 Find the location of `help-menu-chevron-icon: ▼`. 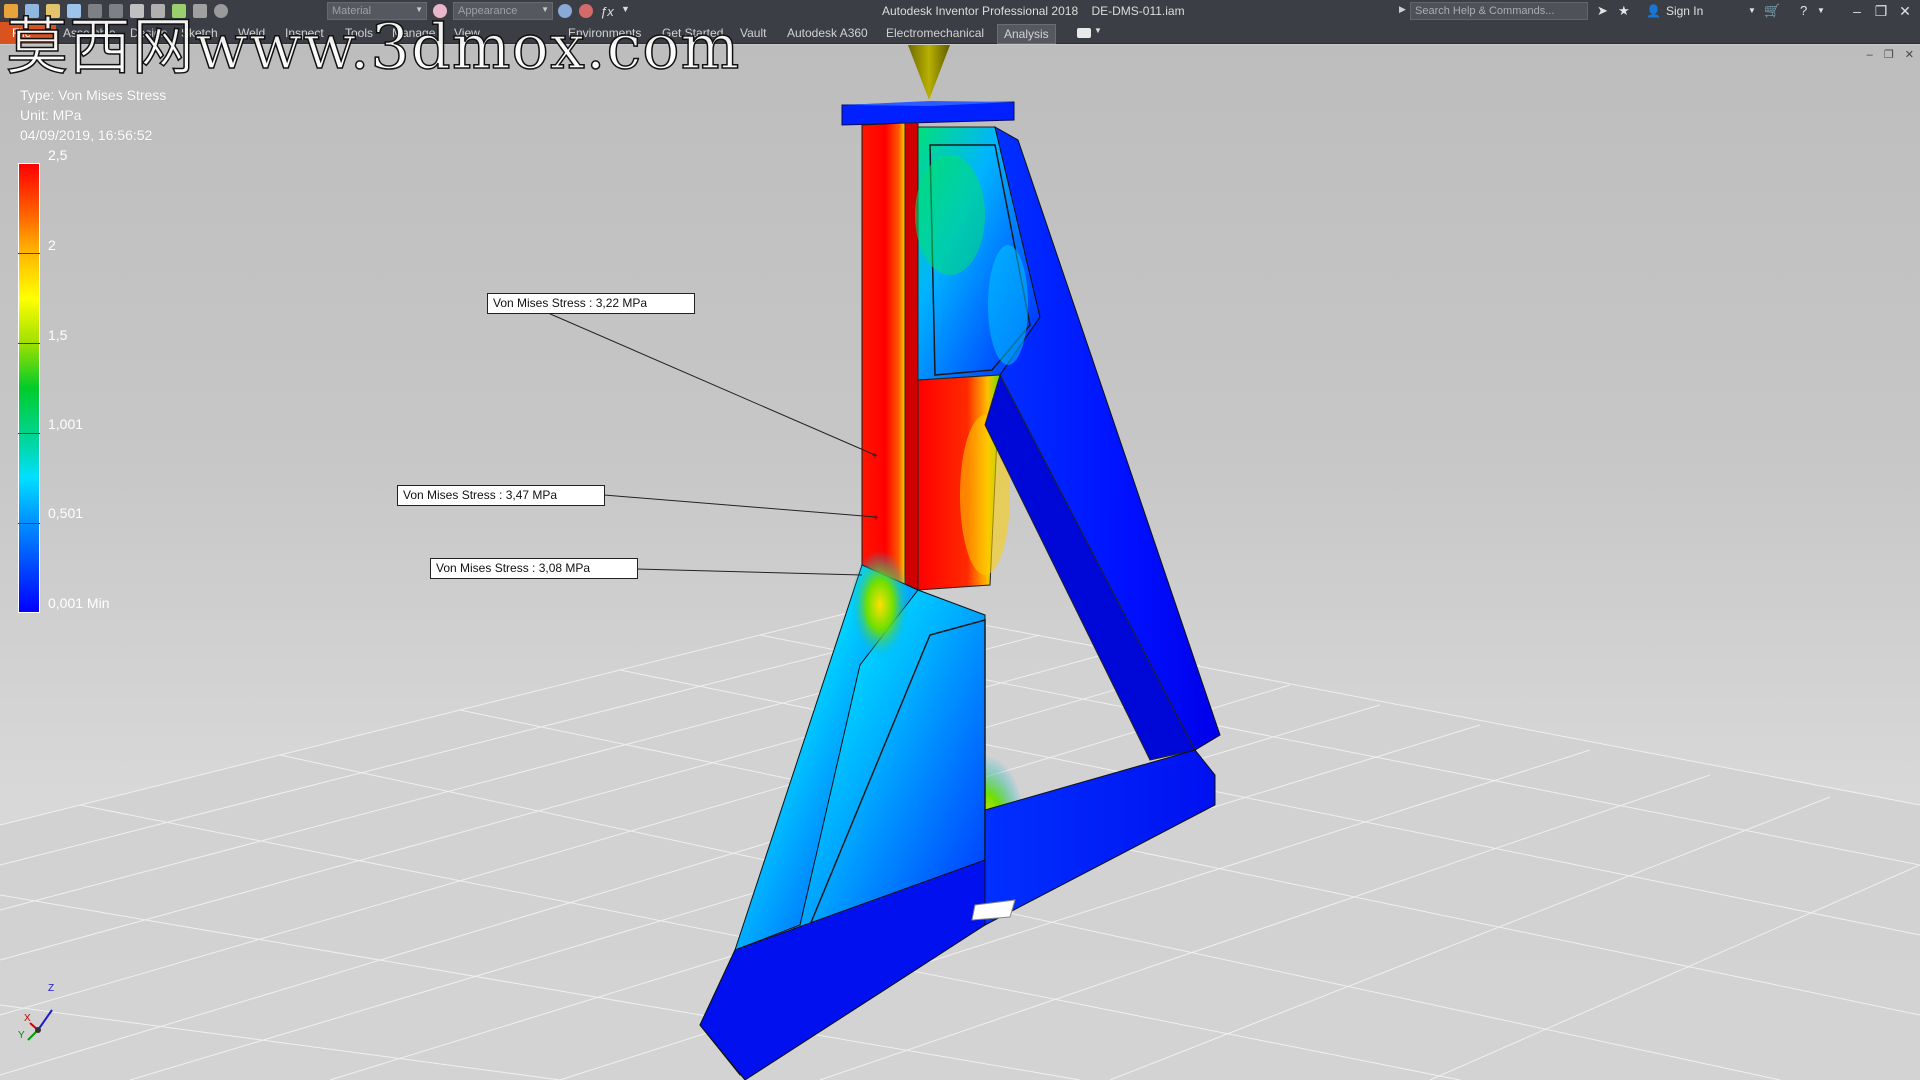

help-menu-chevron-icon: ▼ is located at coordinates (1821, 10).